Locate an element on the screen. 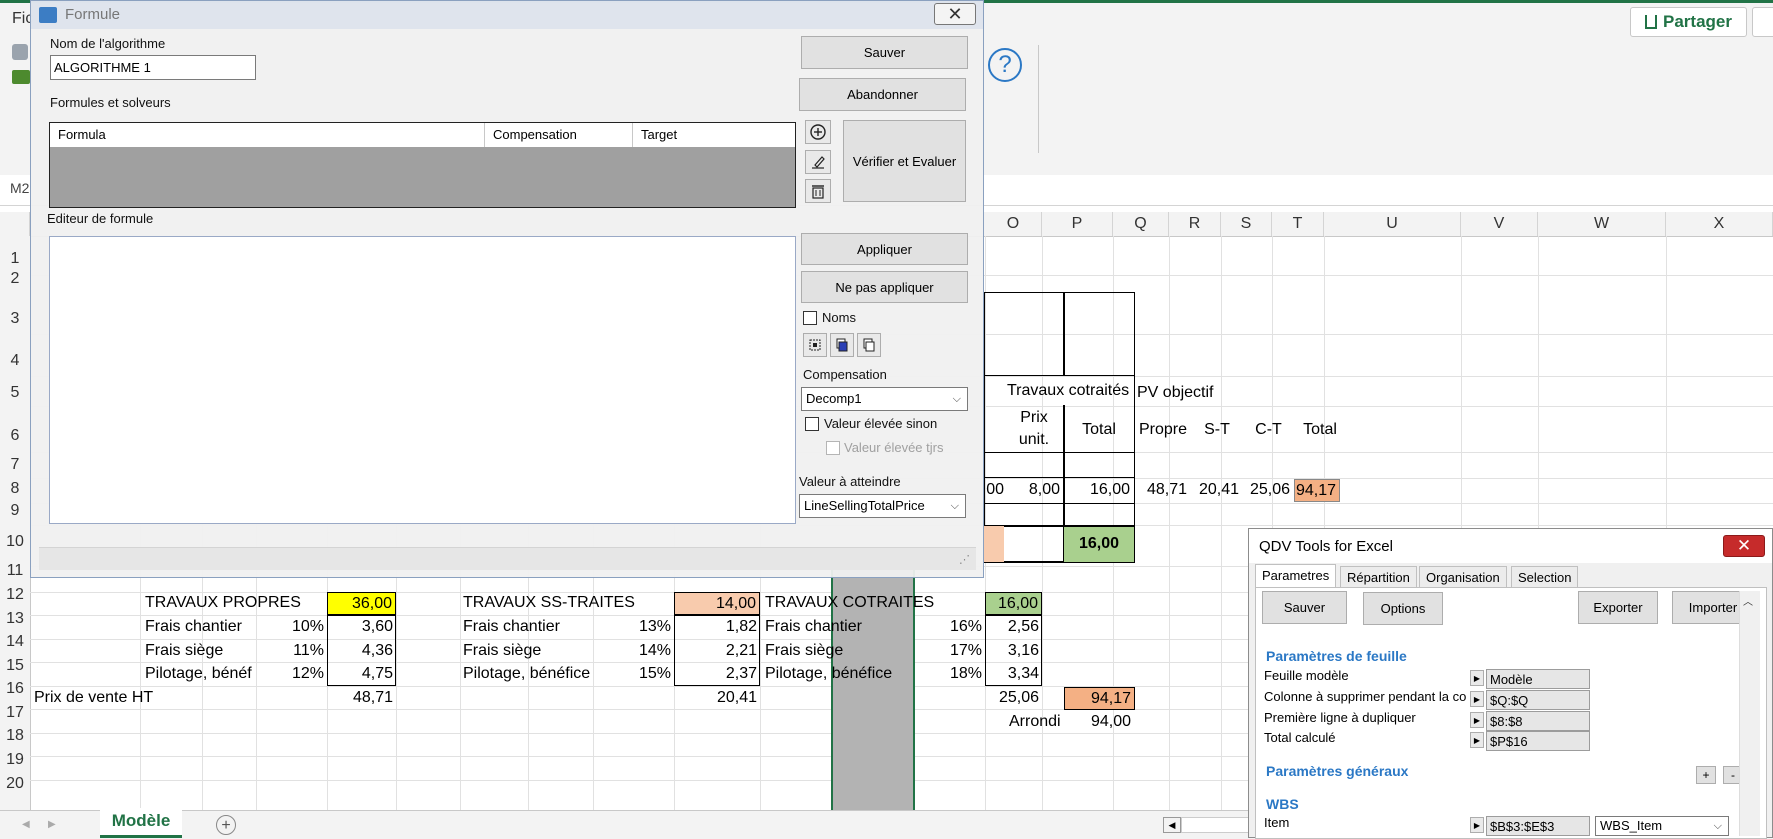 This screenshot has width=1773, height=839. edit-icon is located at coordinates (818, 162).